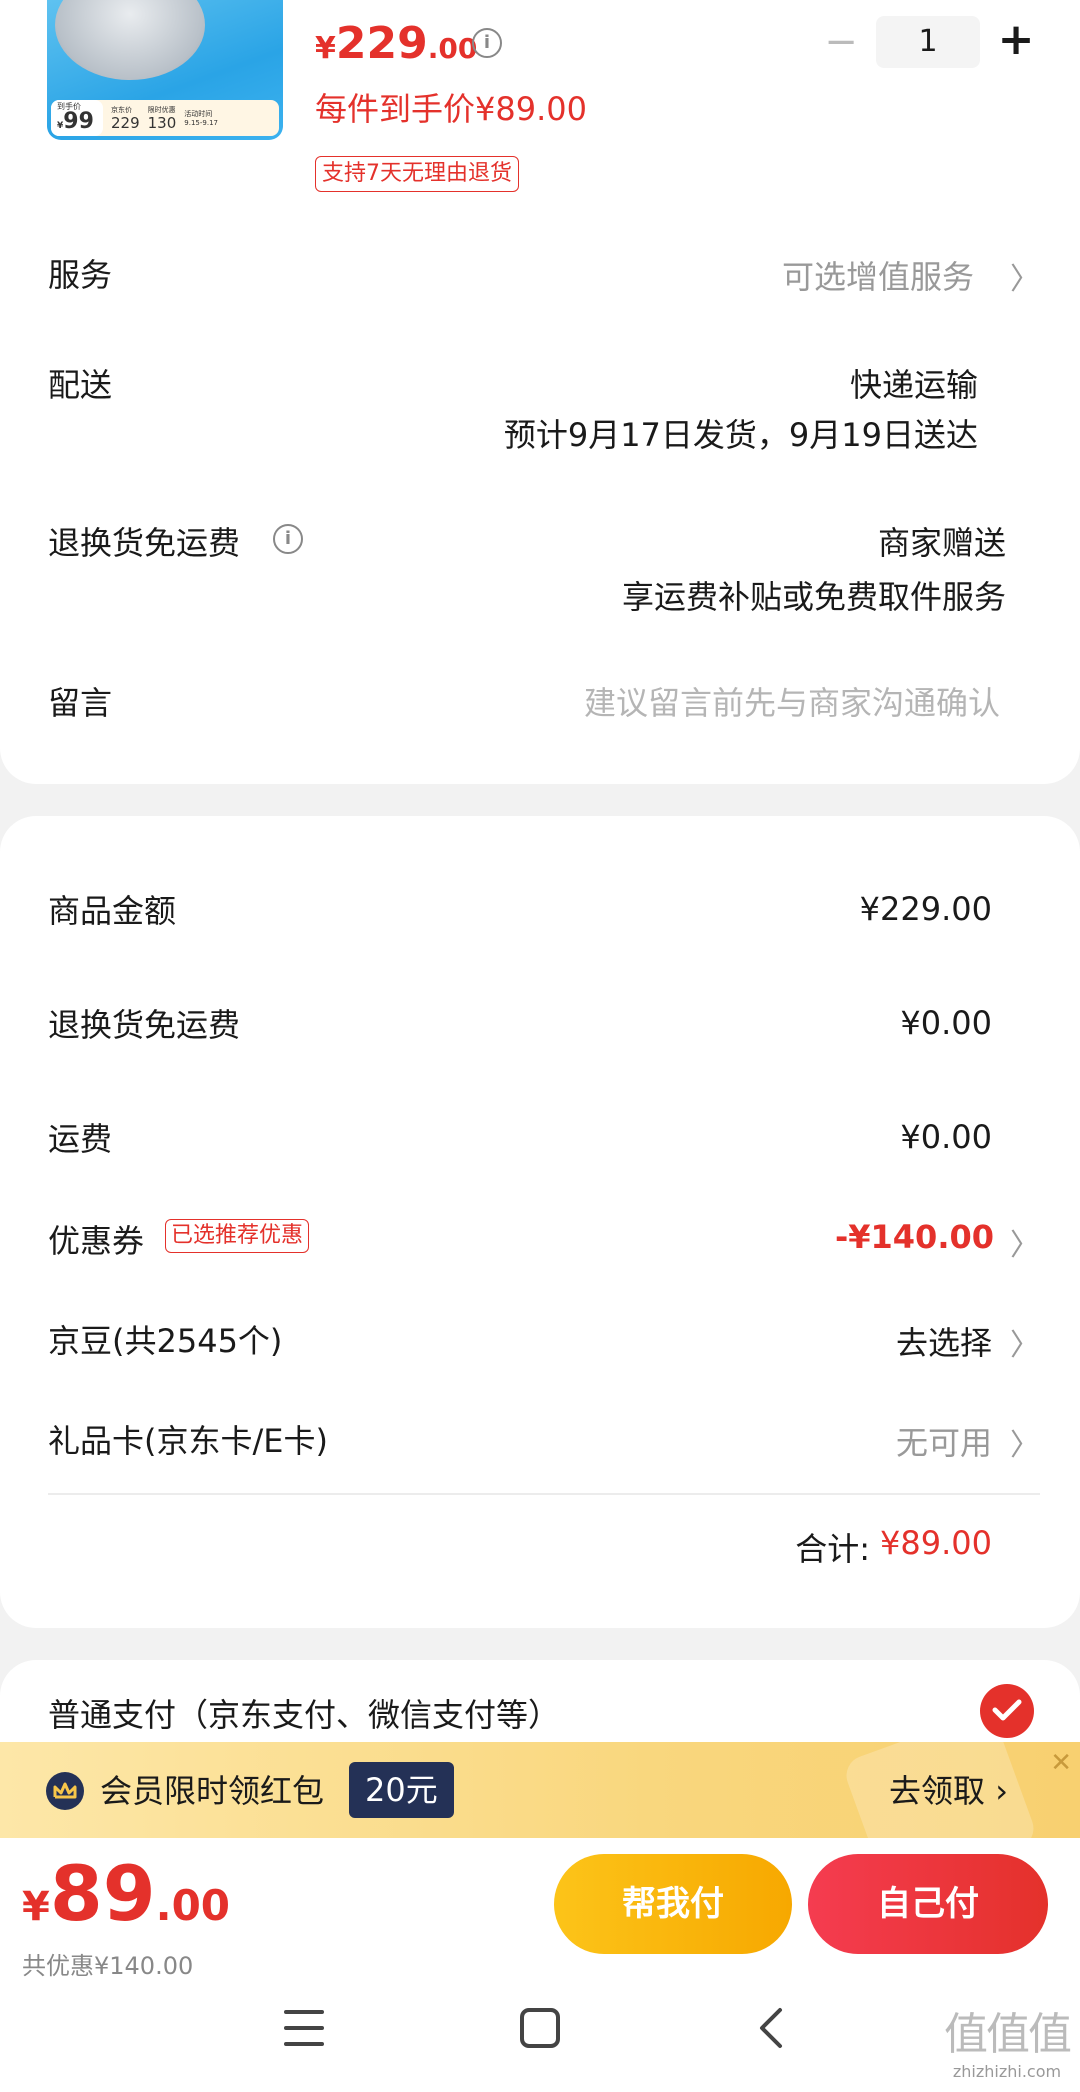  Describe the element at coordinates (544, 1494) in the screenshot. I see `divider` at that location.